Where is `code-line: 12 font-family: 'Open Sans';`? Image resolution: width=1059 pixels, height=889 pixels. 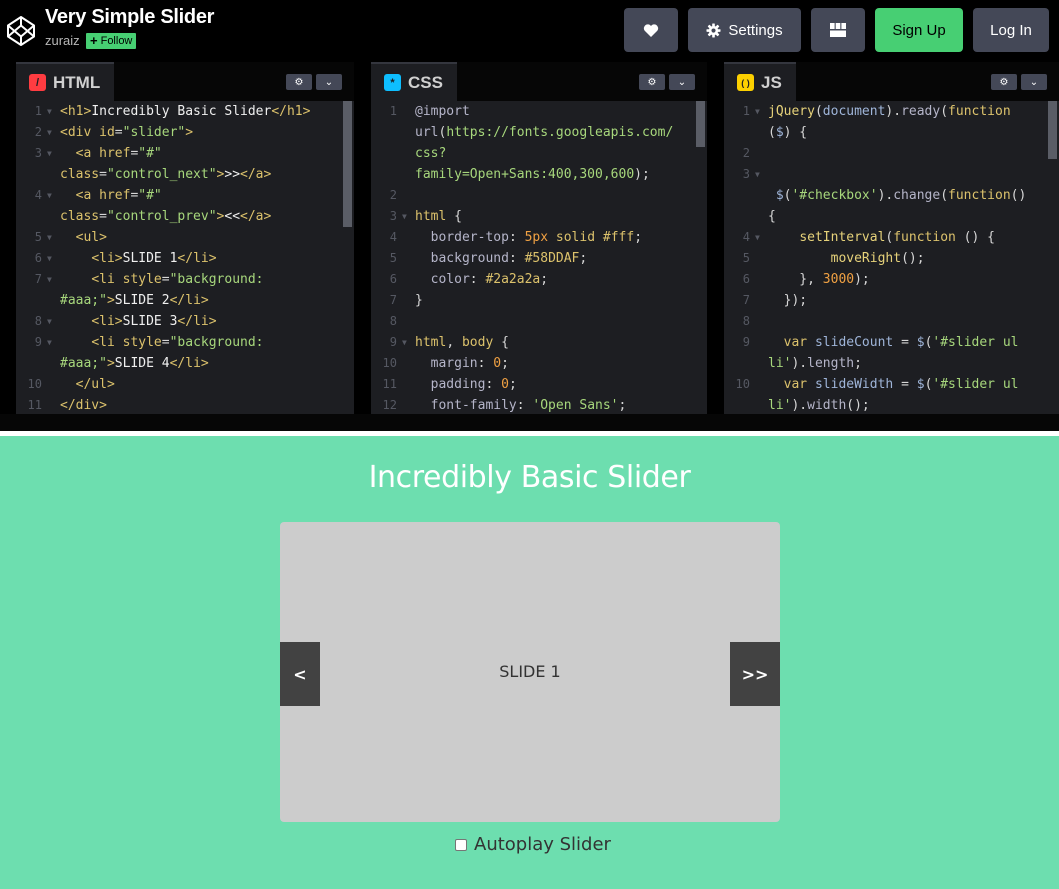
code-line: 12 font-family: 'Open Sans'; is located at coordinates (539, 404).